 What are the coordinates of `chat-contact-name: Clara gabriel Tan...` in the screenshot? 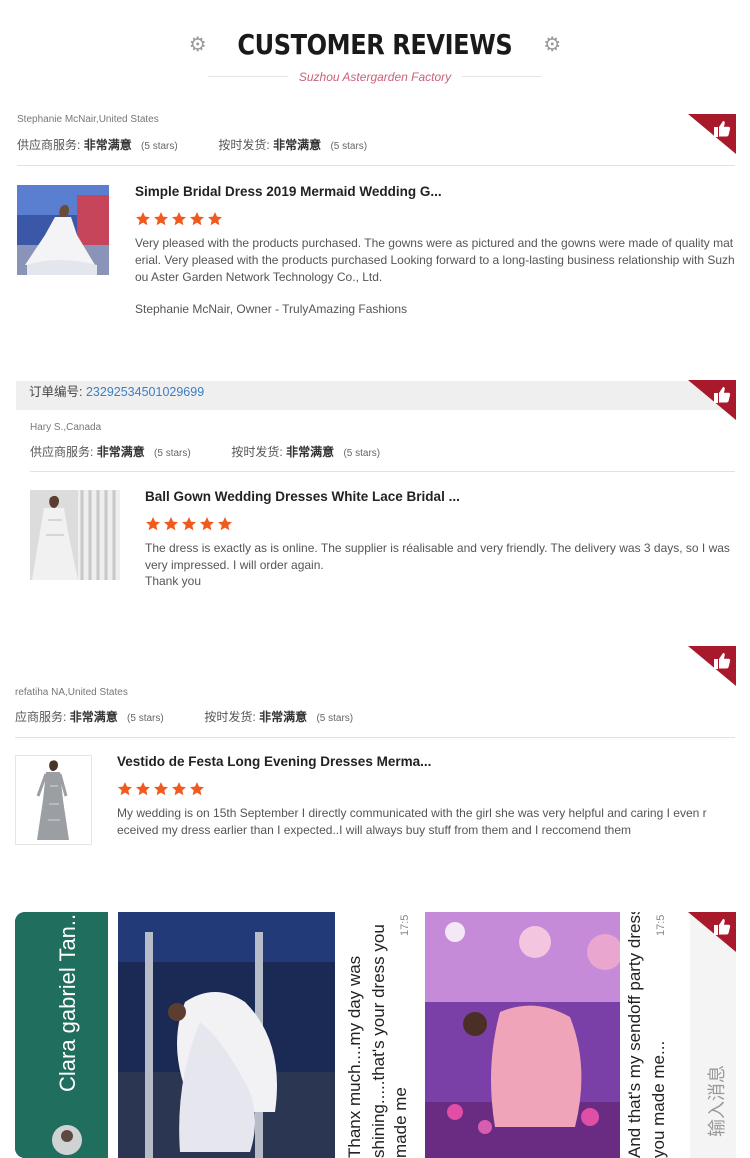 It's located at (67, 1002).